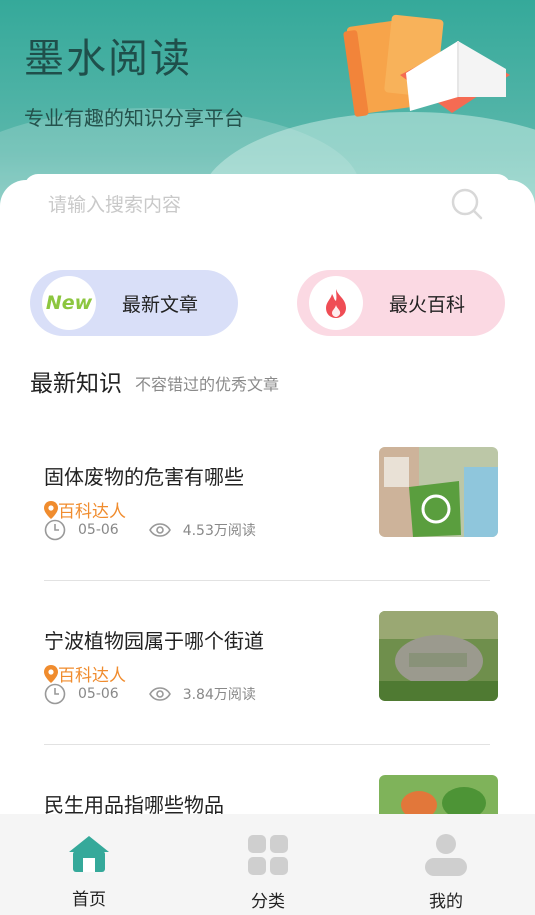 The image size is (535, 915). I want to click on article-views: 3.84万阅读, so click(219, 695).